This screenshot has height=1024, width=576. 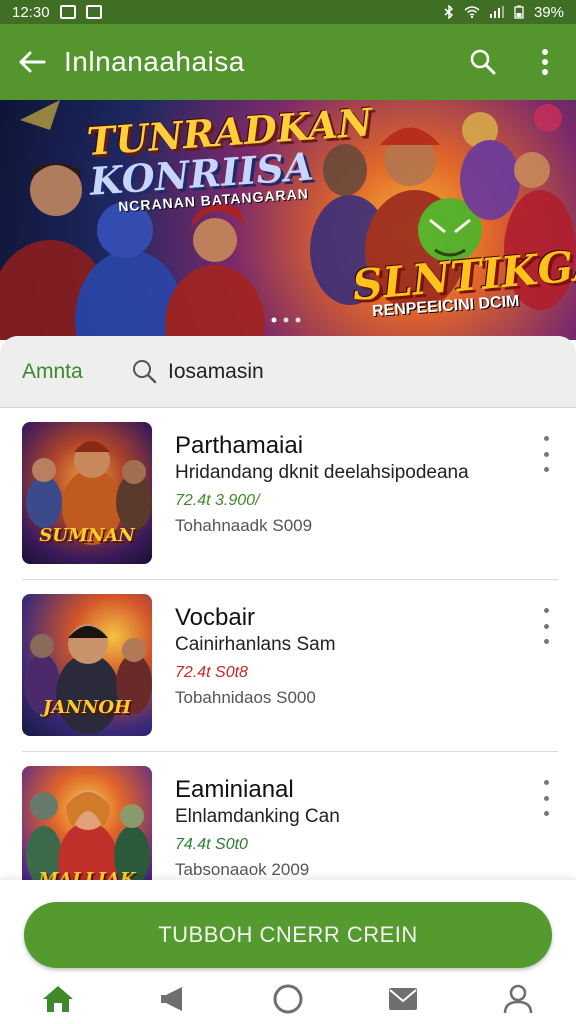 I want to click on notification-icon, so click(x=67, y=12).